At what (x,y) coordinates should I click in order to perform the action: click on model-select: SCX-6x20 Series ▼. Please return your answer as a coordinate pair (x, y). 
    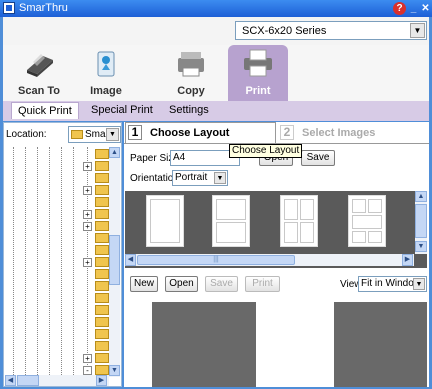
    Looking at the image, I should click on (331, 30).